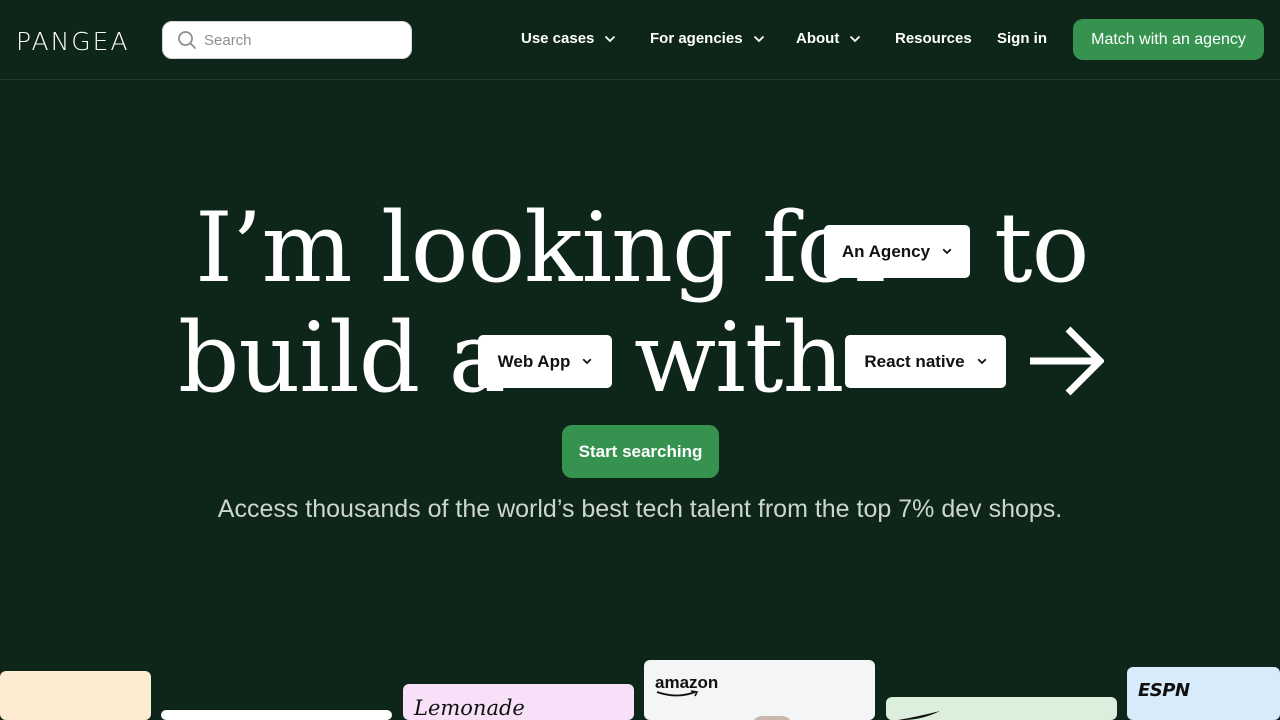 The width and height of the screenshot is (1280, 720). What do you see at coordinates (304, 40) in the screenshot?
I see `search-input` at bounding box center [304, 40].